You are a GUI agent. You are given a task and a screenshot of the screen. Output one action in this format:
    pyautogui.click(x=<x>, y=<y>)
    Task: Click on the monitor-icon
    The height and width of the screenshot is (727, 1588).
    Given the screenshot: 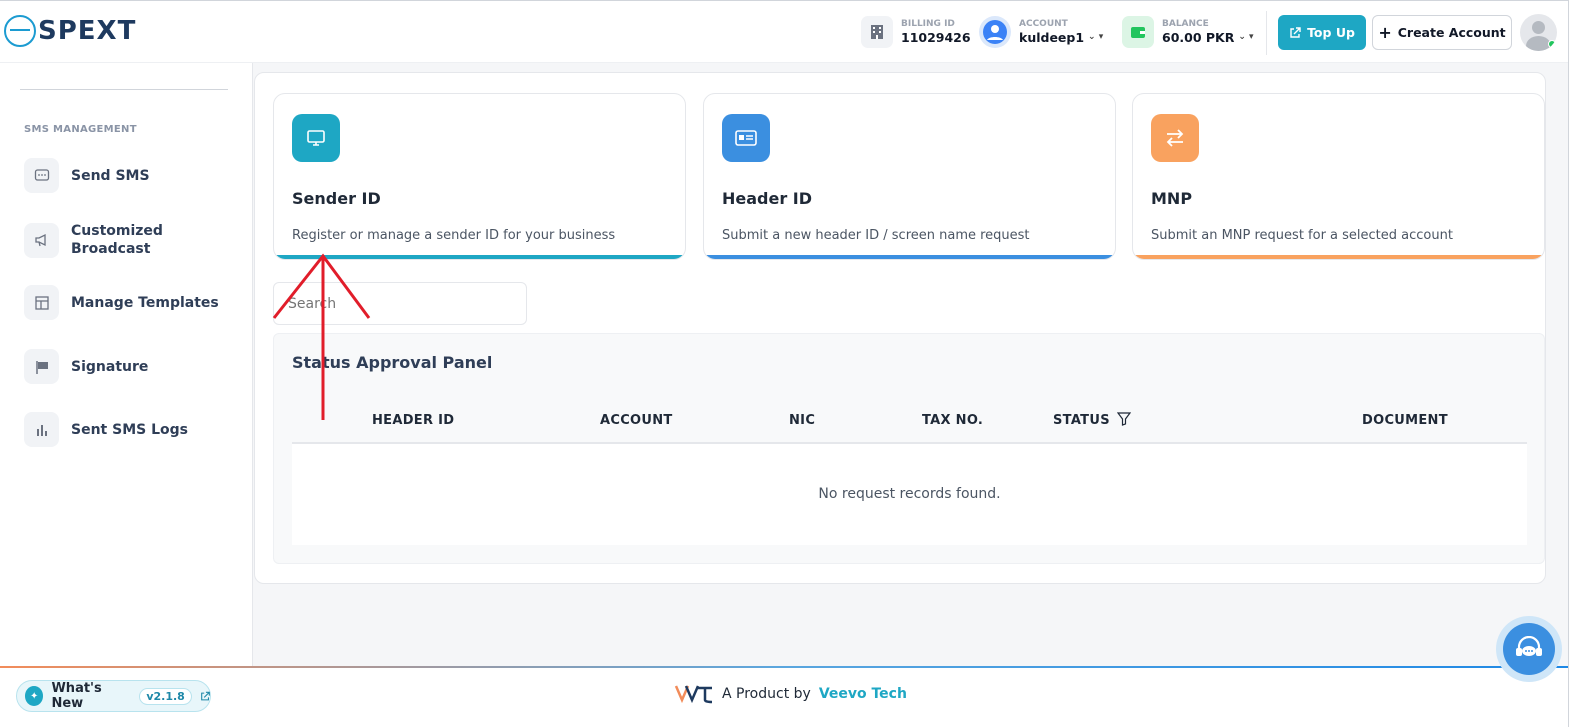 What is the action you would take?
    pyautogui.click(x=316, y=138)
    